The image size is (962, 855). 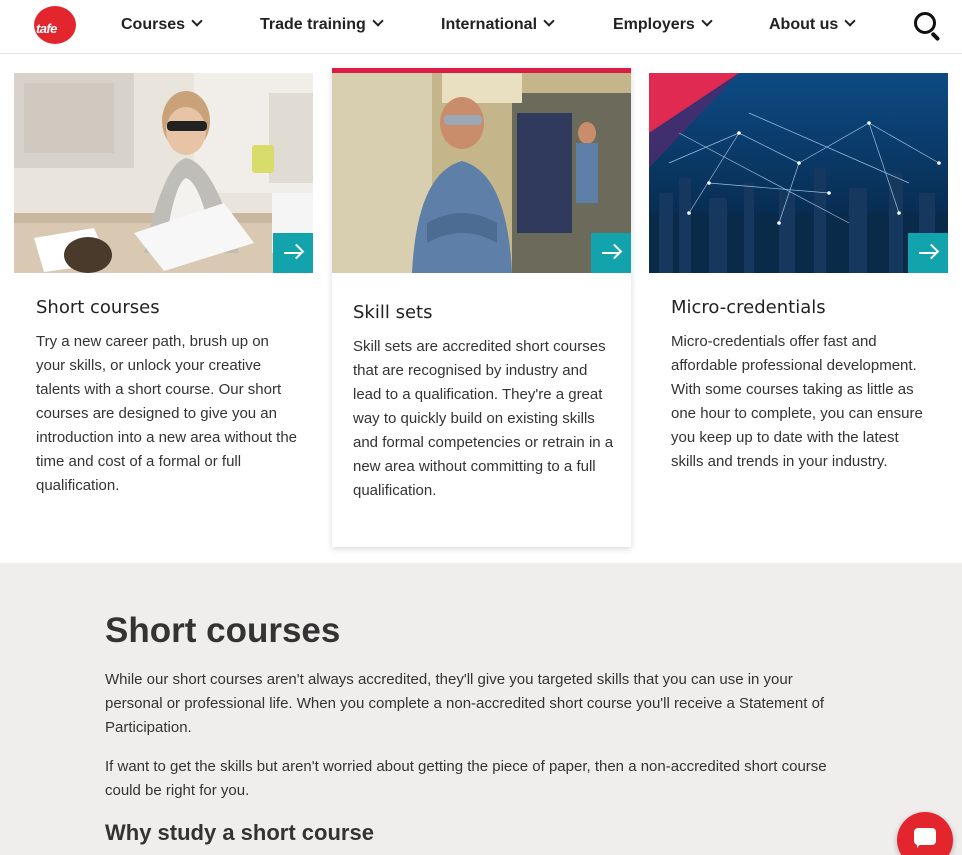 What do you see at coordinates (239, 832) in the screenshot?
I see `section-subheading: Why study a short course` at bounding box center [239, 832].